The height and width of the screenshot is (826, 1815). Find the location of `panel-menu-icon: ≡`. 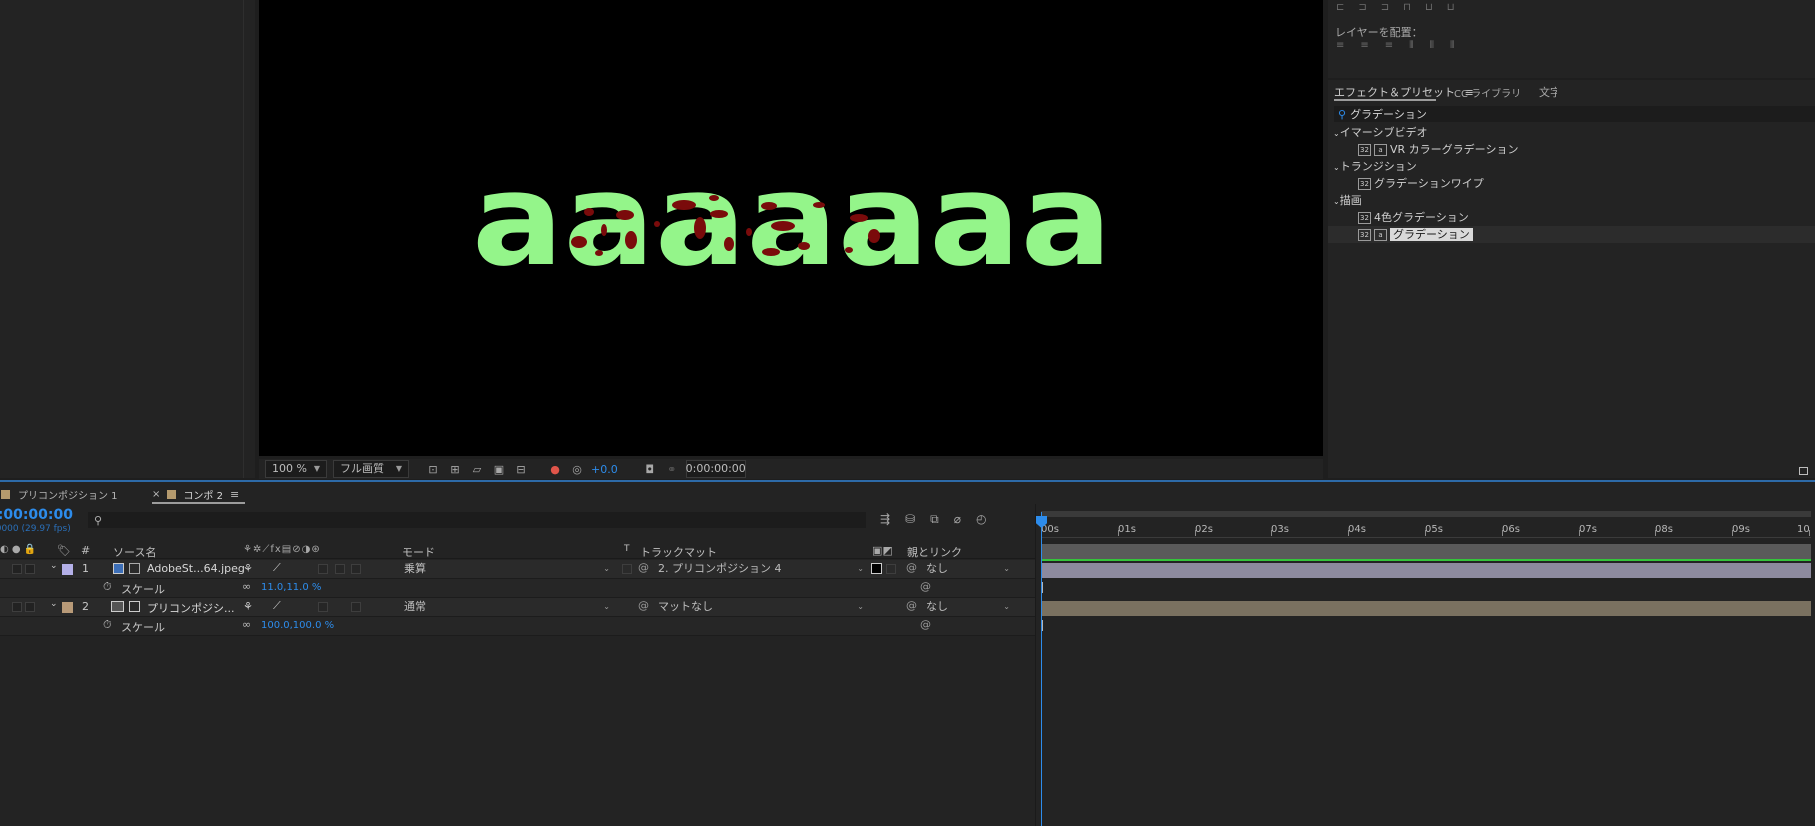

panel-menu-icon: ≡ is located at coordinates (234, 494).